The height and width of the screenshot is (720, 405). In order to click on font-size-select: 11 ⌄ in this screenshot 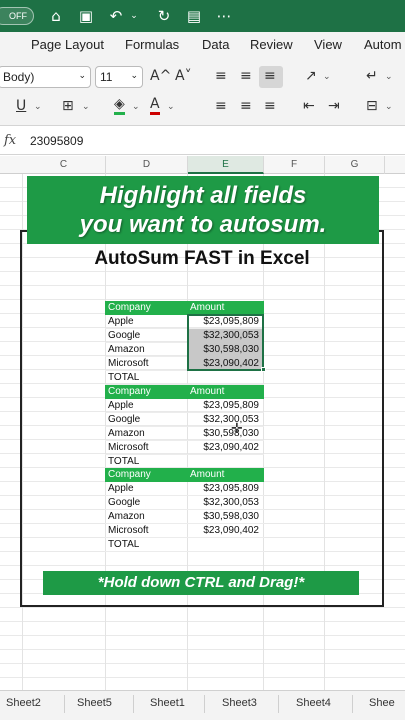, I will do `click(119, 77)`.